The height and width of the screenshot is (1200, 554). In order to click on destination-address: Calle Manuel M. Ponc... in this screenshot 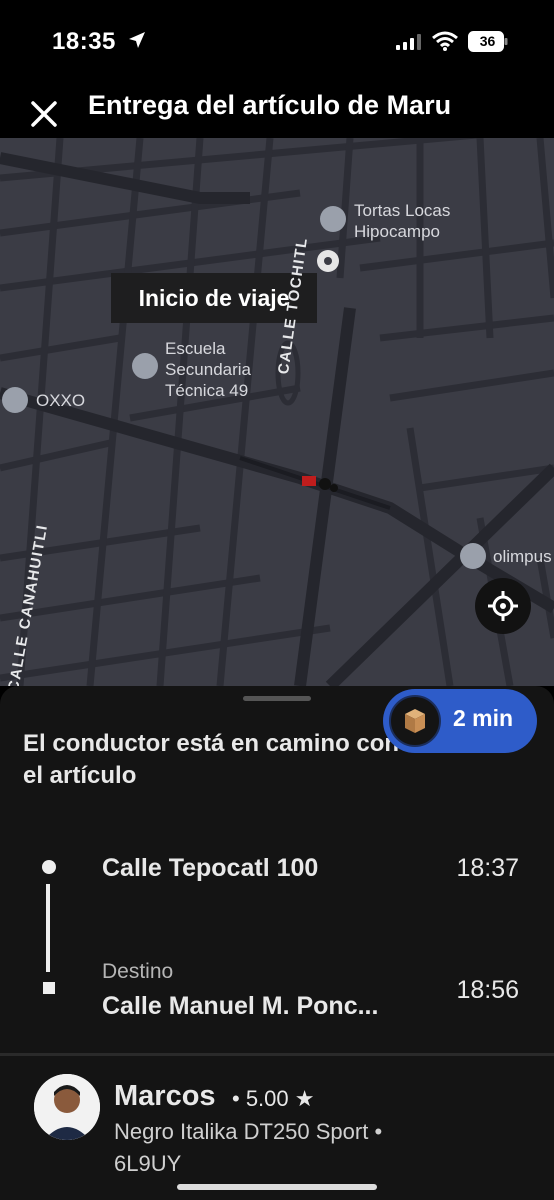, I will do `click(240, 1006)`.